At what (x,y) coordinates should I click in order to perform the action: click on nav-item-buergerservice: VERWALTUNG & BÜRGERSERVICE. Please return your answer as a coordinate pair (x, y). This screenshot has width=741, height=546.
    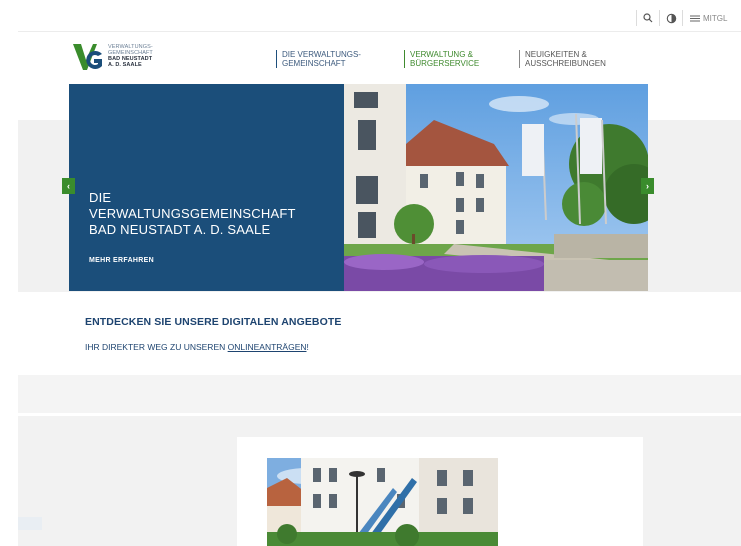
    Looking at the image, I should click on (441, 59).